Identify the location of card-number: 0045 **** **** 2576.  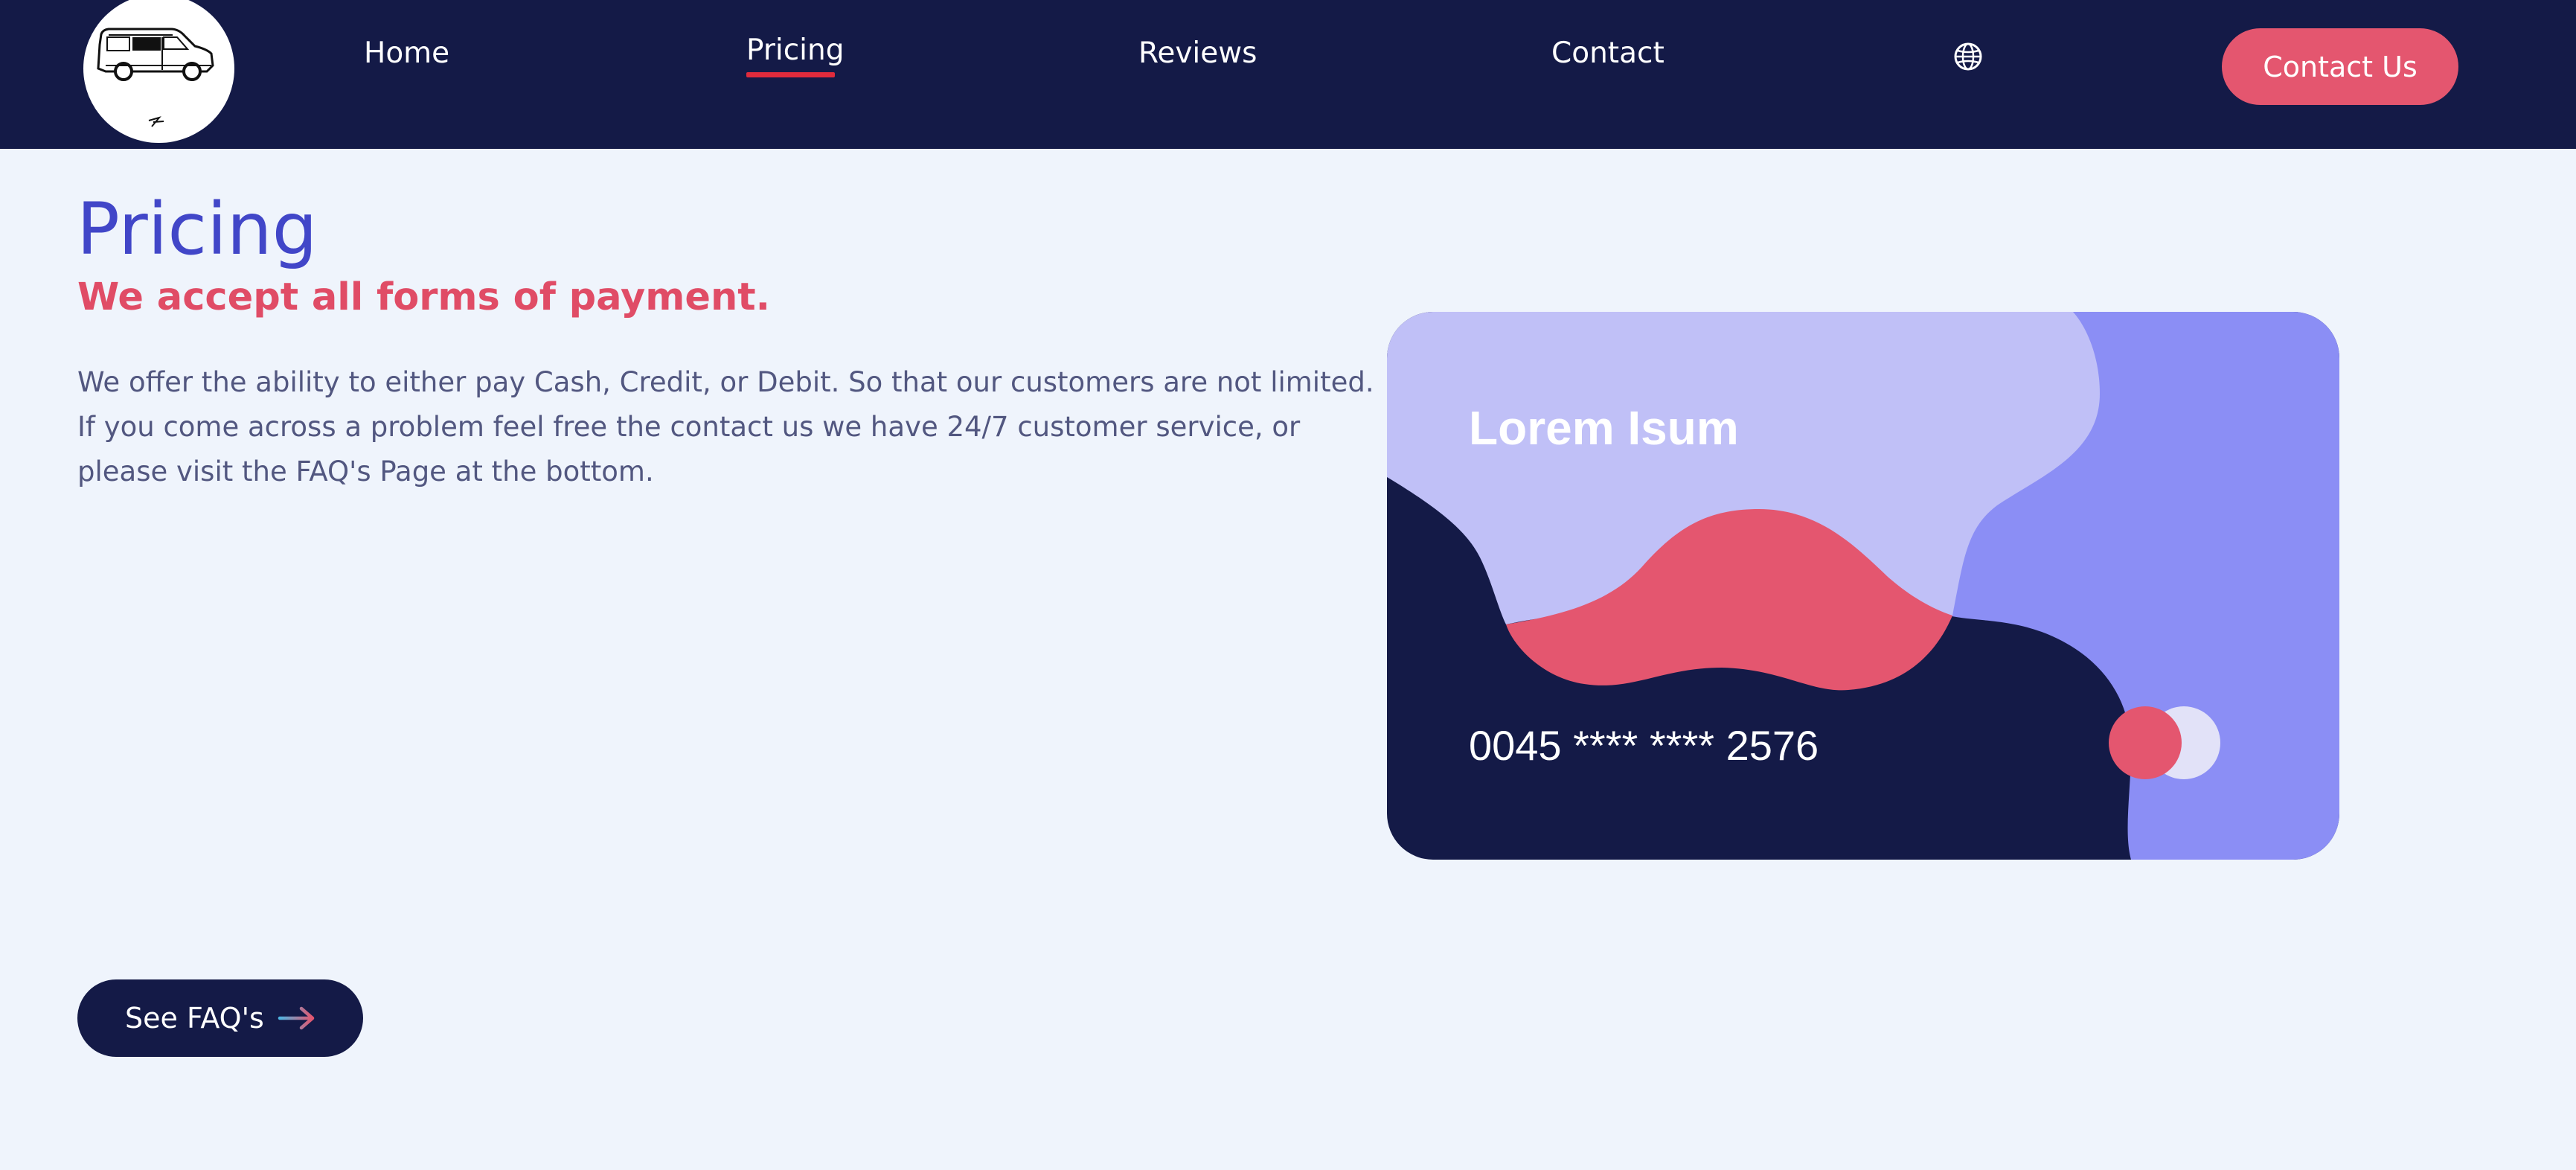
(1644, 745).